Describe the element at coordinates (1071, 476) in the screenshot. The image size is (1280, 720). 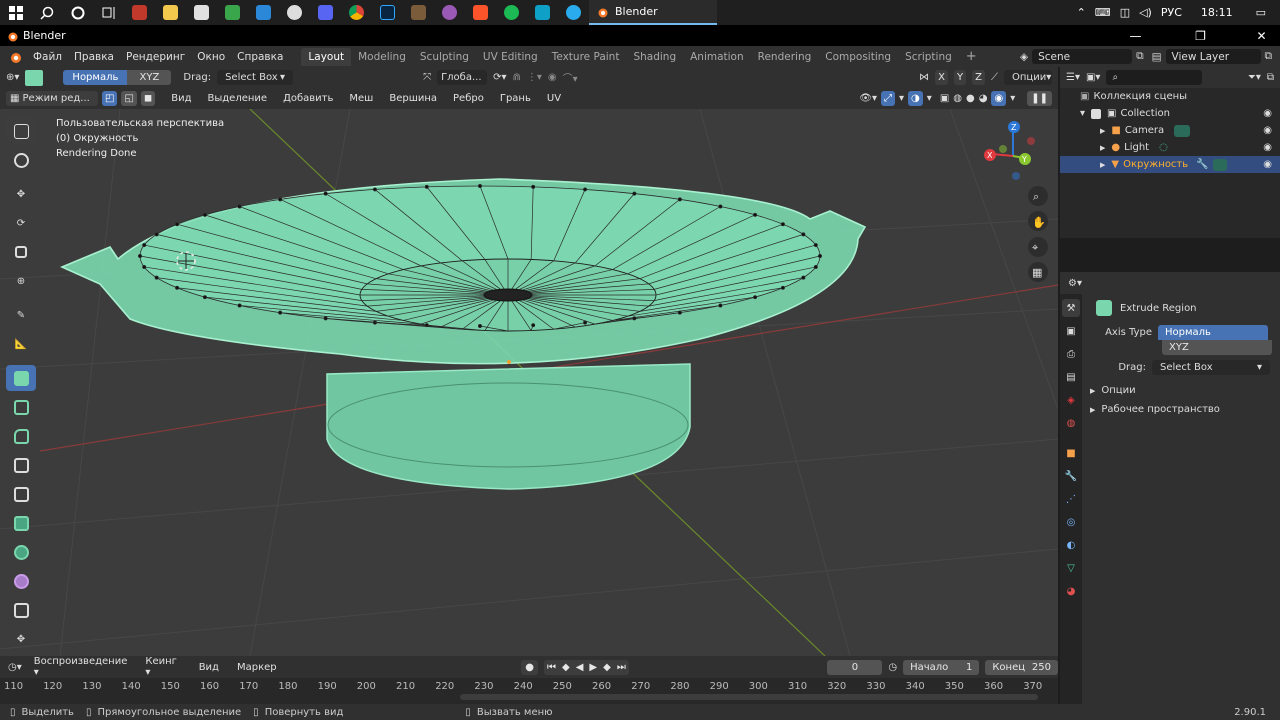
I see `modifier-tab-icon: 🔧` at that location.